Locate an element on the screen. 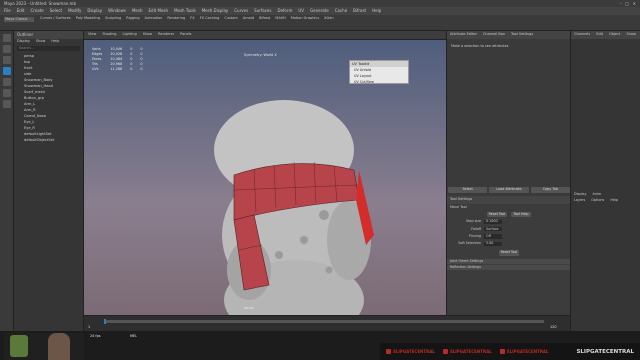  setting-value: 5.00 is located at coordinates (493, 243).